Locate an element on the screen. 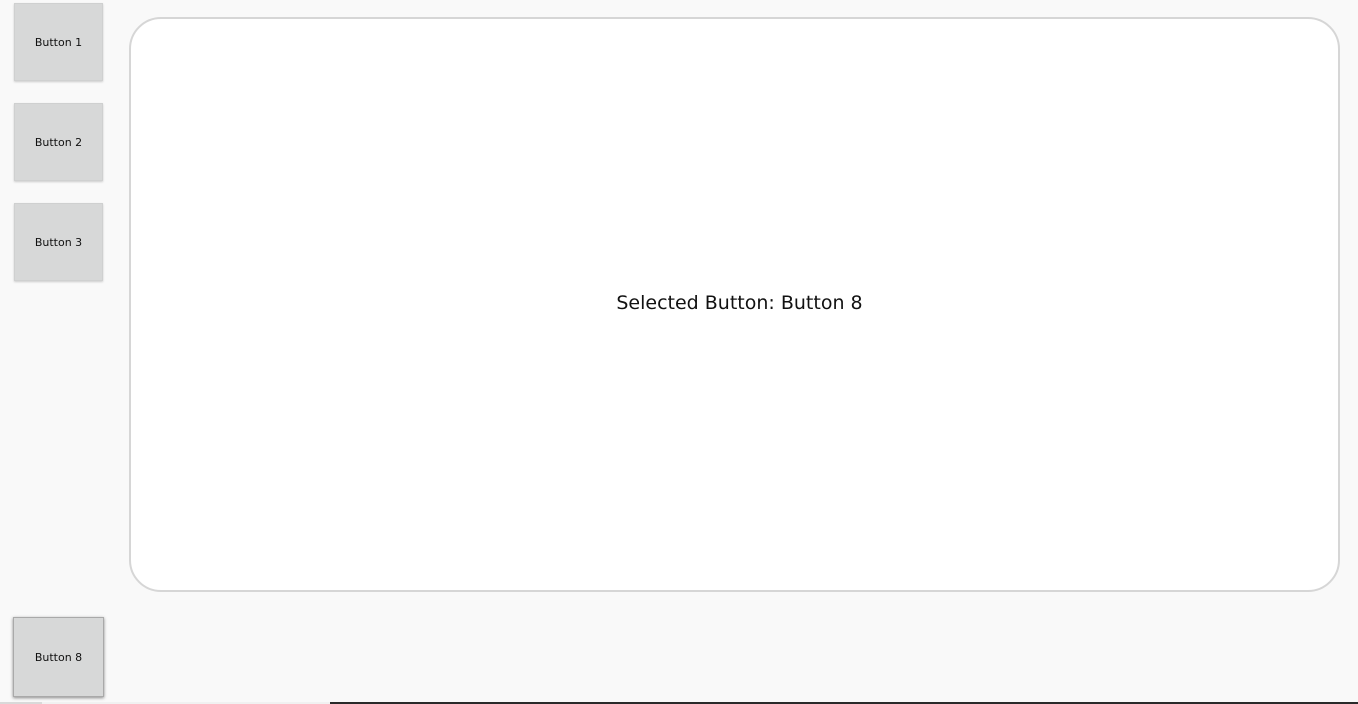  button-2: Button 2 is located at coordinates (58, 142).